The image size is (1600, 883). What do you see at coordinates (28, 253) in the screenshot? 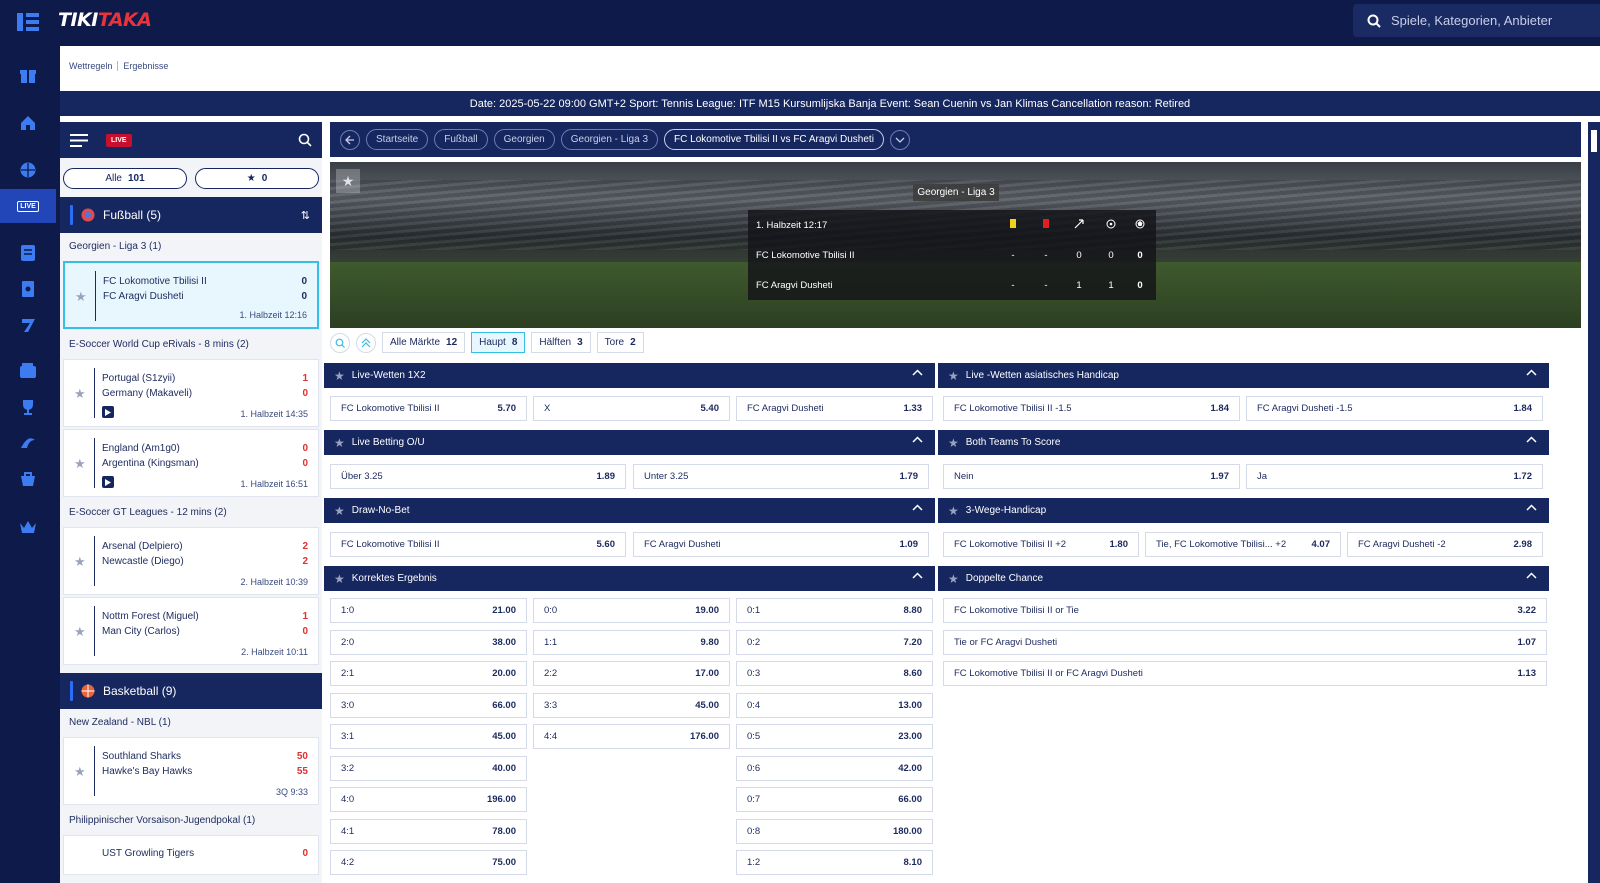
I see `betslip-icon` at bounding box center [28, 253].